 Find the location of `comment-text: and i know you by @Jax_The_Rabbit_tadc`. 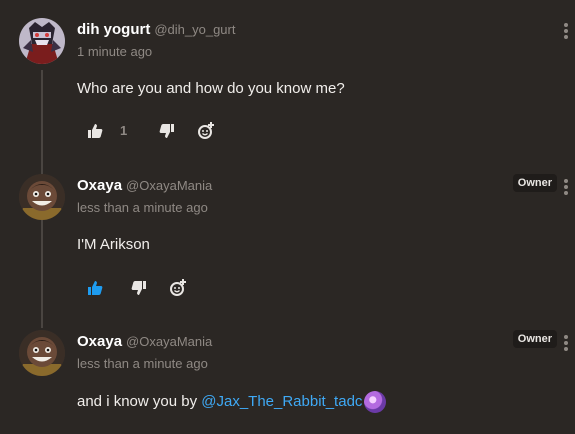

comment-text: and i know you by @Jax_The_Rabbit_tadc is located at coordinates (232, 402).